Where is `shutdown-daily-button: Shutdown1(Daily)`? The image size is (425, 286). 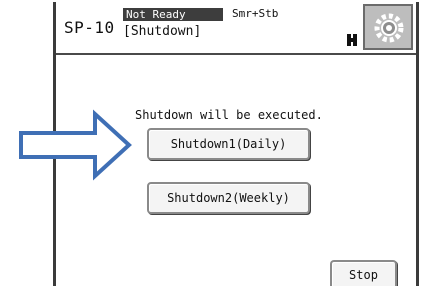 shutdown-daily-button: Shutdown1(Daily) is located at coordinates (228, 144).